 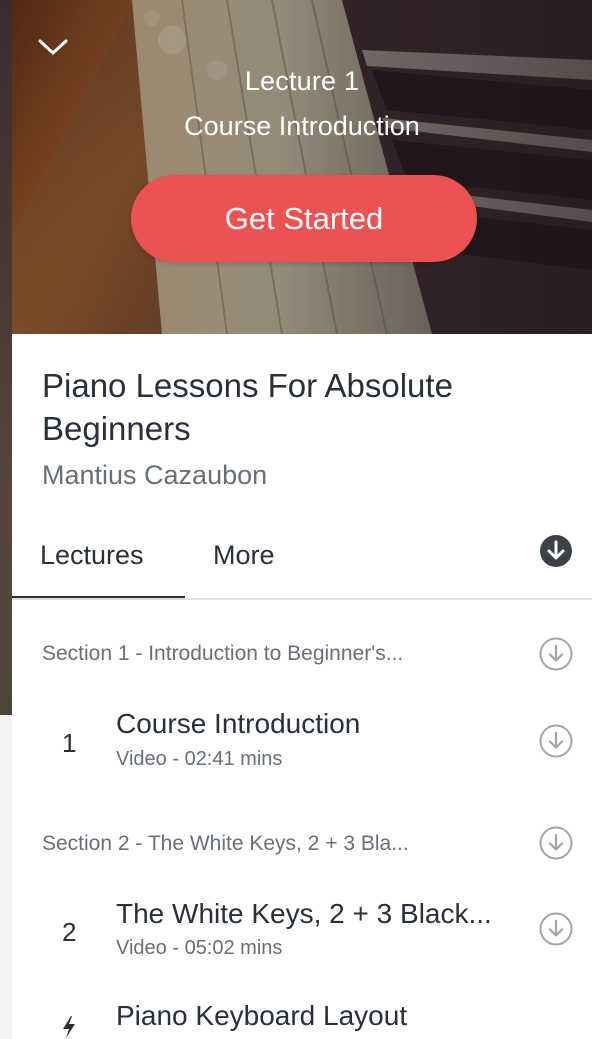 I want to click on lecture-title: Course Introduction, so click(x=238, y=723).